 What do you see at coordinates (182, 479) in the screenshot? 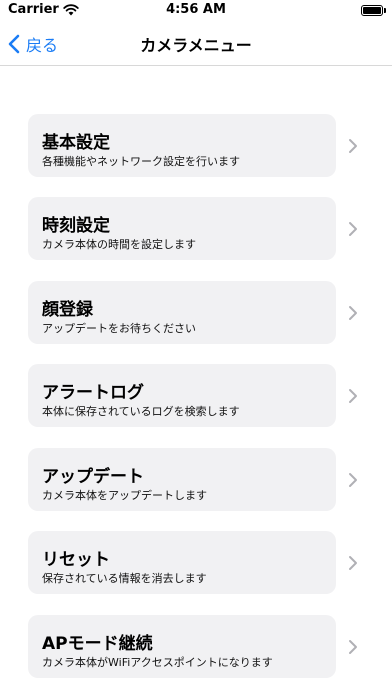
I see `menu-item-update: アップデート カメラ本体をアップデートします` at bounding box center [182, 479].